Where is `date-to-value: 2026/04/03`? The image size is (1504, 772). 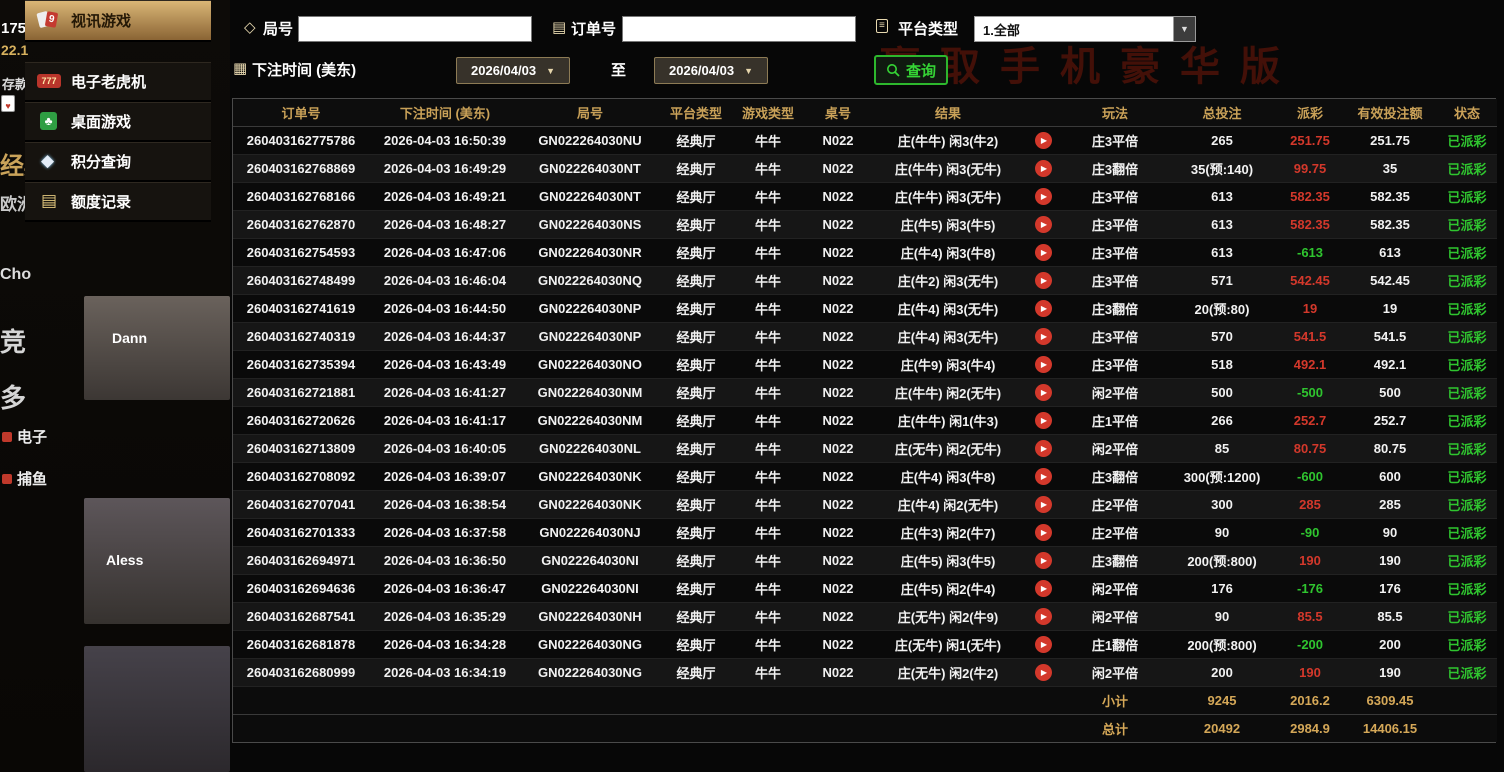 date-to-value: 2026/04/03 is located at coordinates (702, 70).